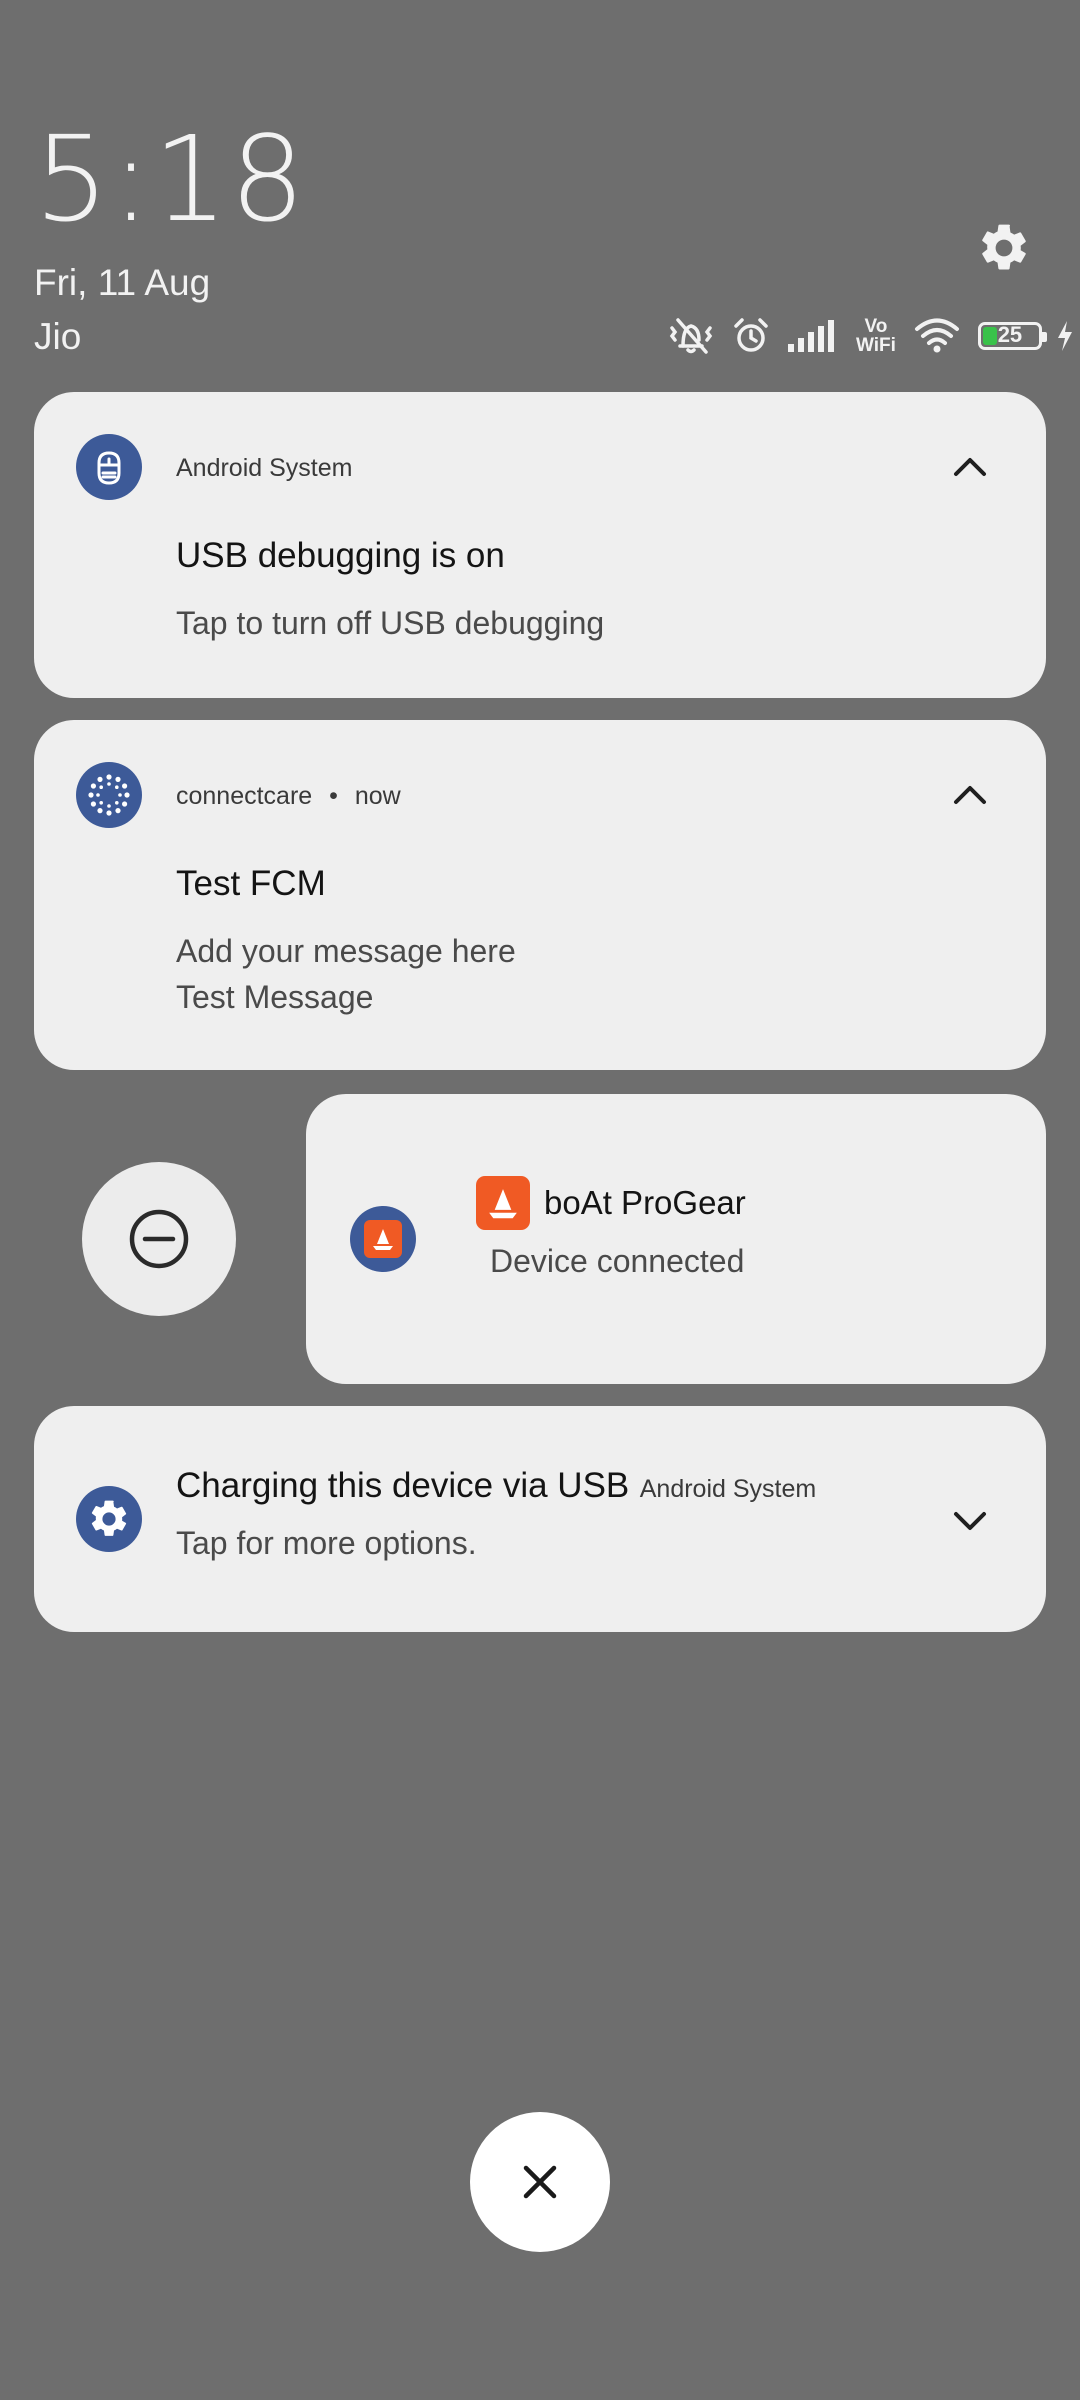 The height and width of the screenshot is (2400, 1080). What do you see at coordinates (503, 1203) in the screenshot?
I see `boat-logo-icon` at bounding box center [503, 1203].